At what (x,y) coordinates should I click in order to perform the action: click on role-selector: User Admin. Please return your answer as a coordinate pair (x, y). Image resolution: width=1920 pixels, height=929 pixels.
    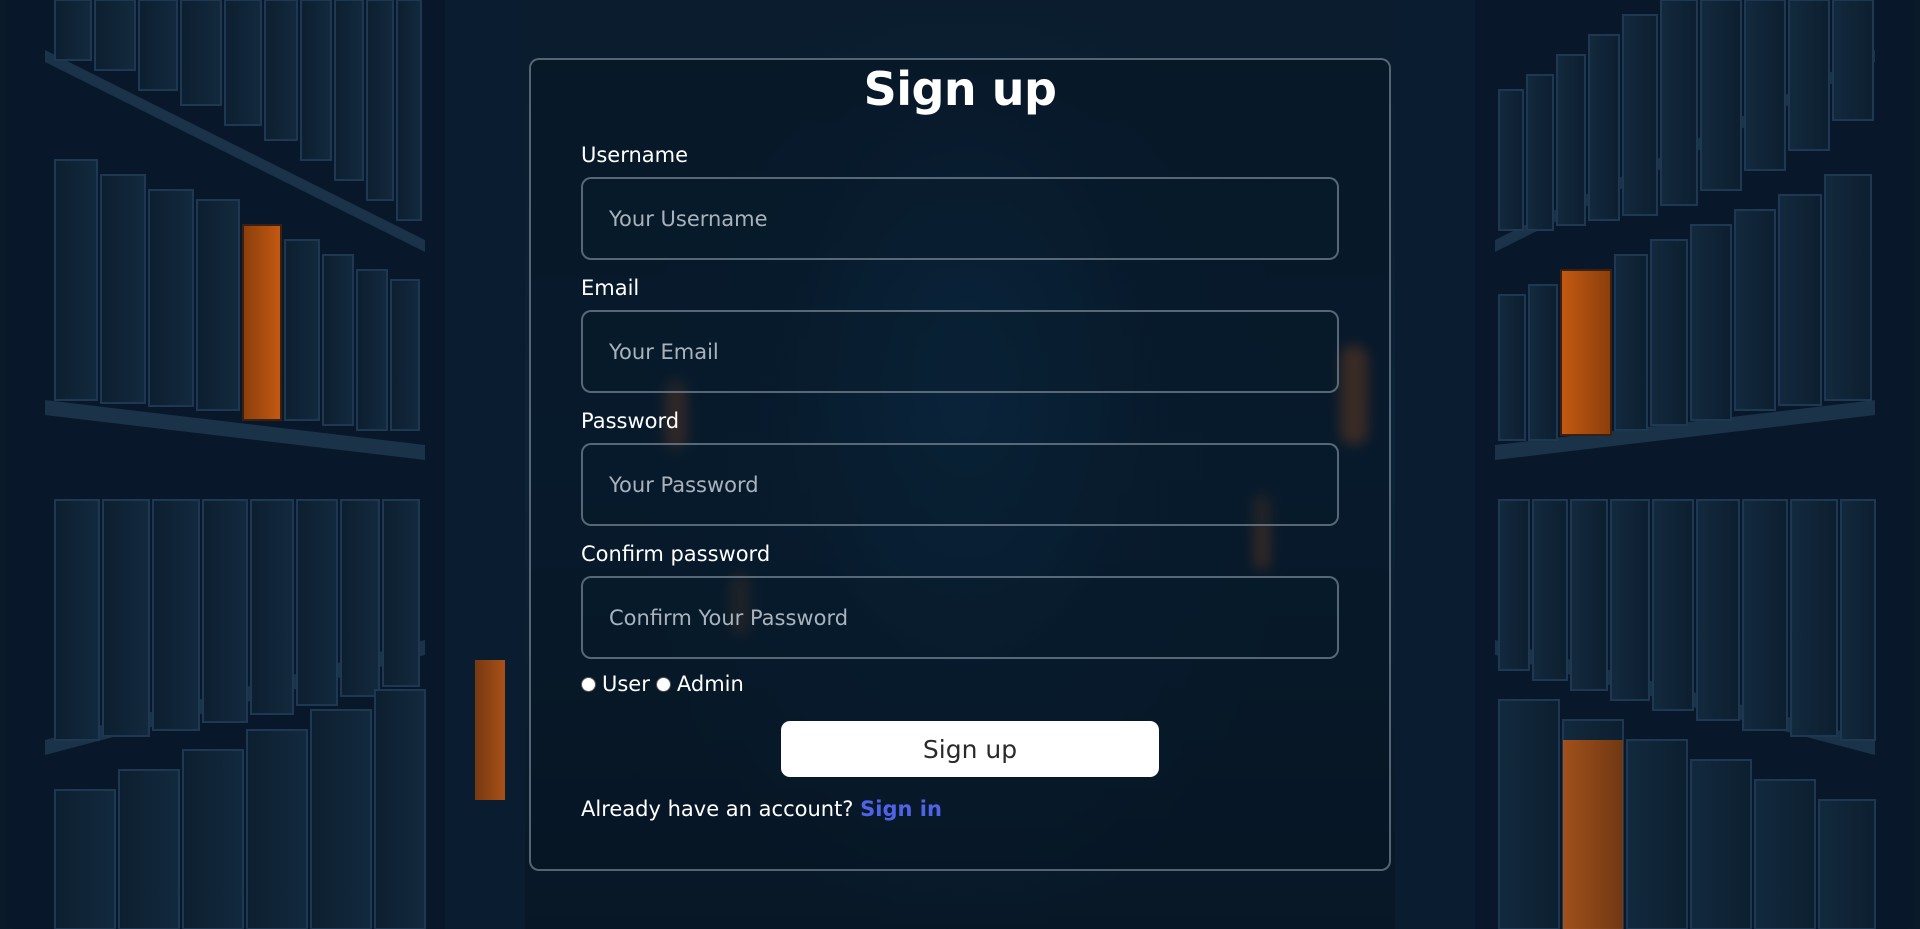
    Looking at the image, I should click on (665, 684).